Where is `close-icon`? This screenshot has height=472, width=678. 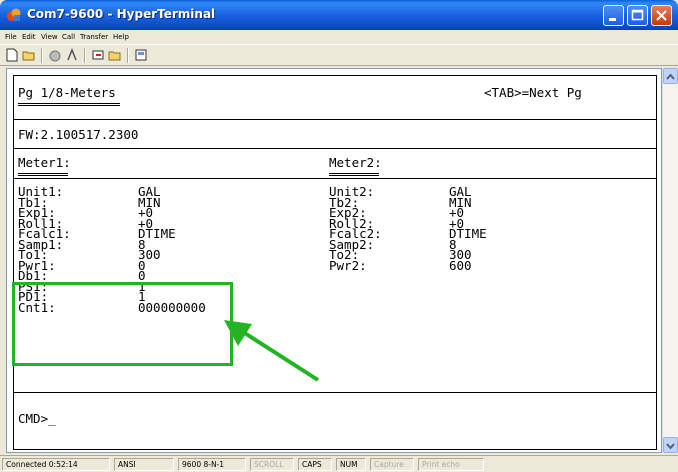 close-icon is located at coordinates (661, 15).